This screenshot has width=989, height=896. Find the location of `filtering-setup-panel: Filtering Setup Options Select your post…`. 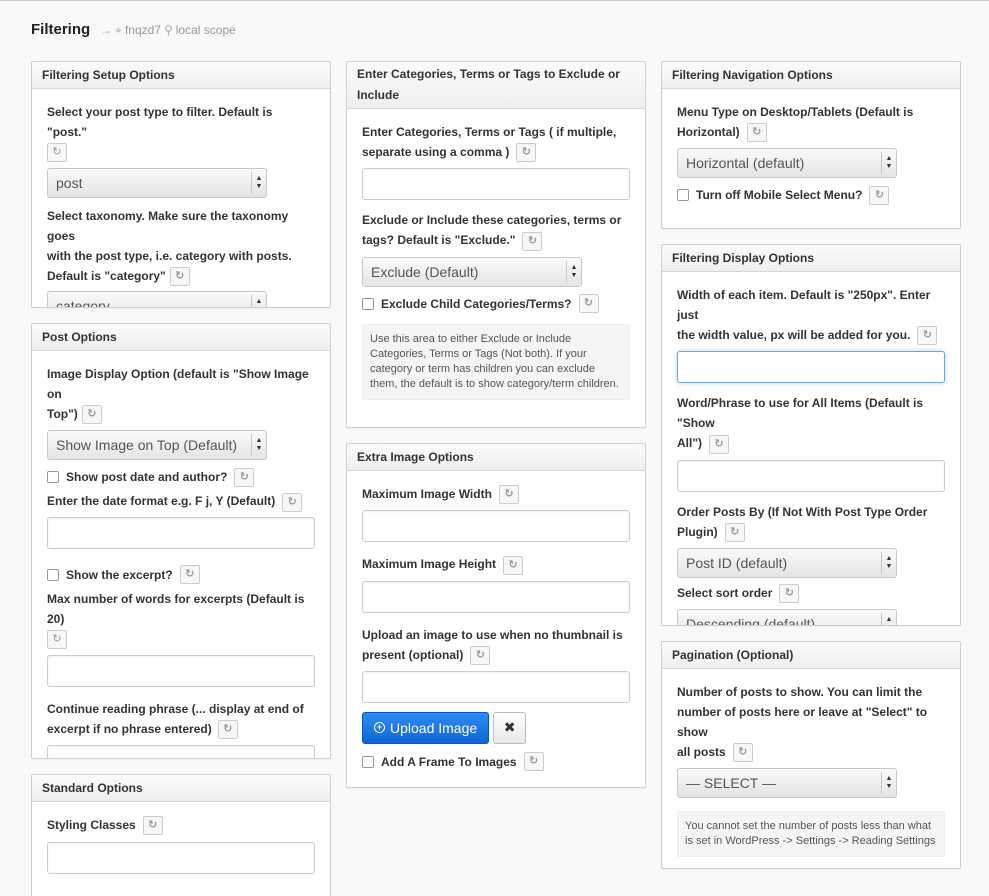

filtering-setup-panel: Filtering Setup Options Select your post… is located at coordinates (181, 184).